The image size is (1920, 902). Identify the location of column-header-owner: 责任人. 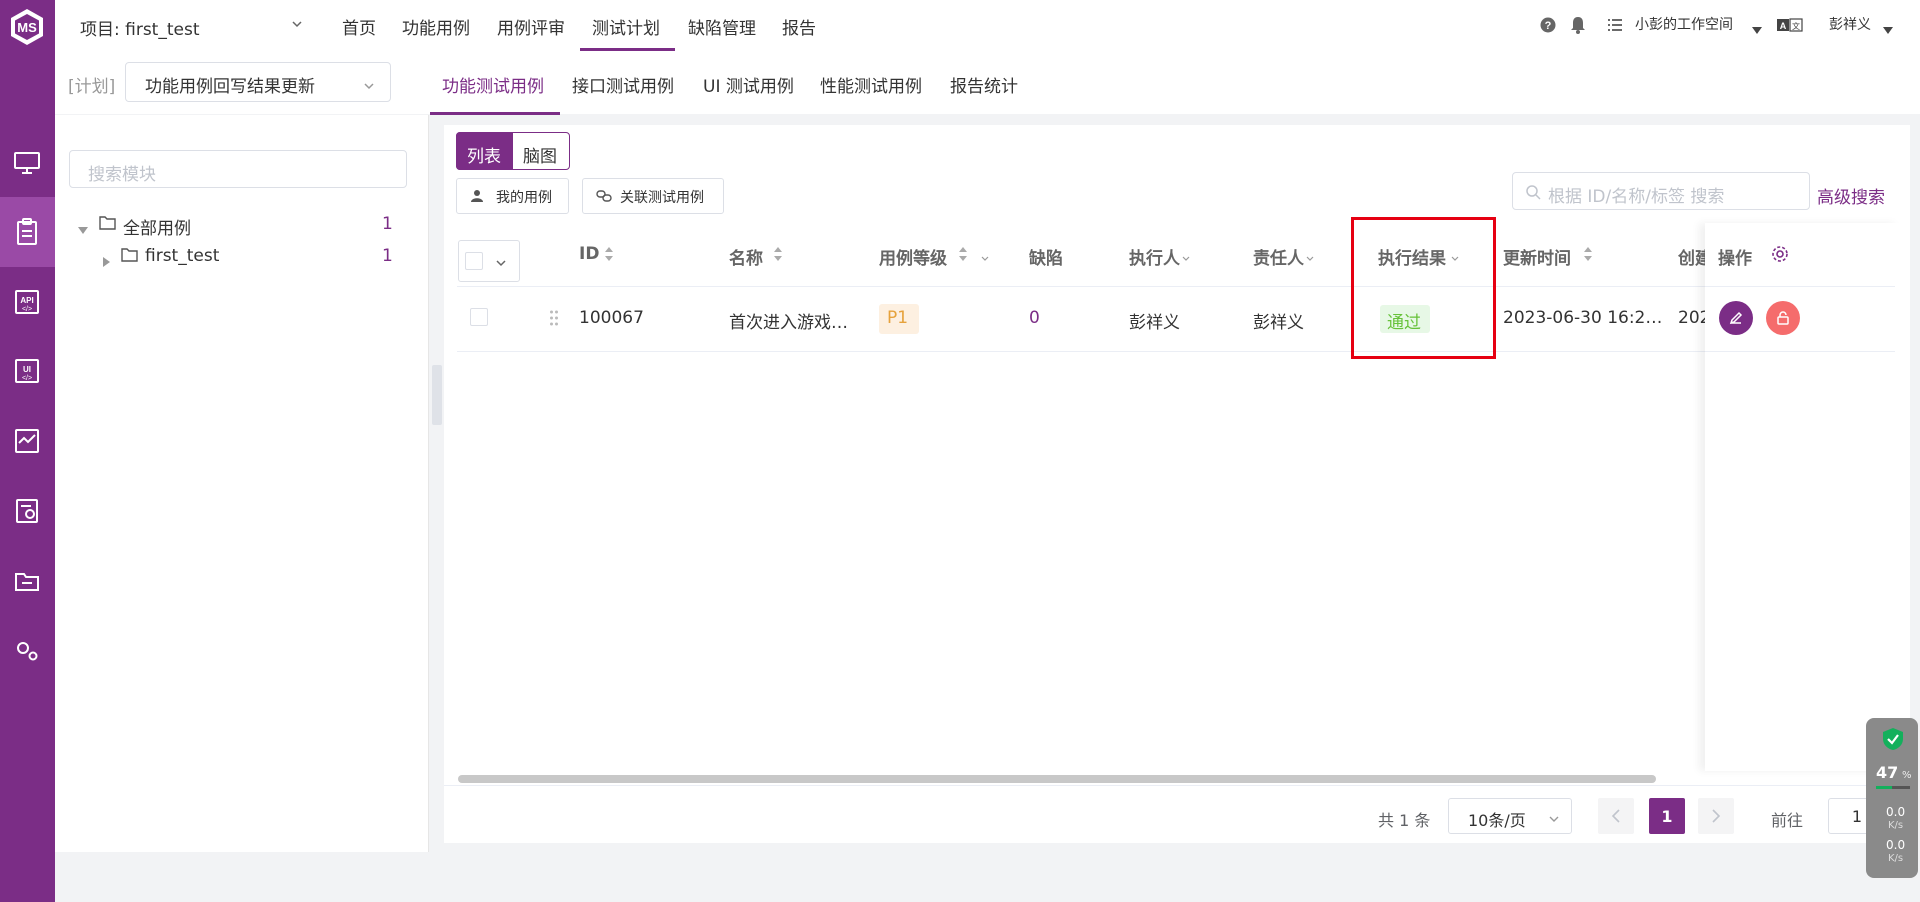
(1278, 256).